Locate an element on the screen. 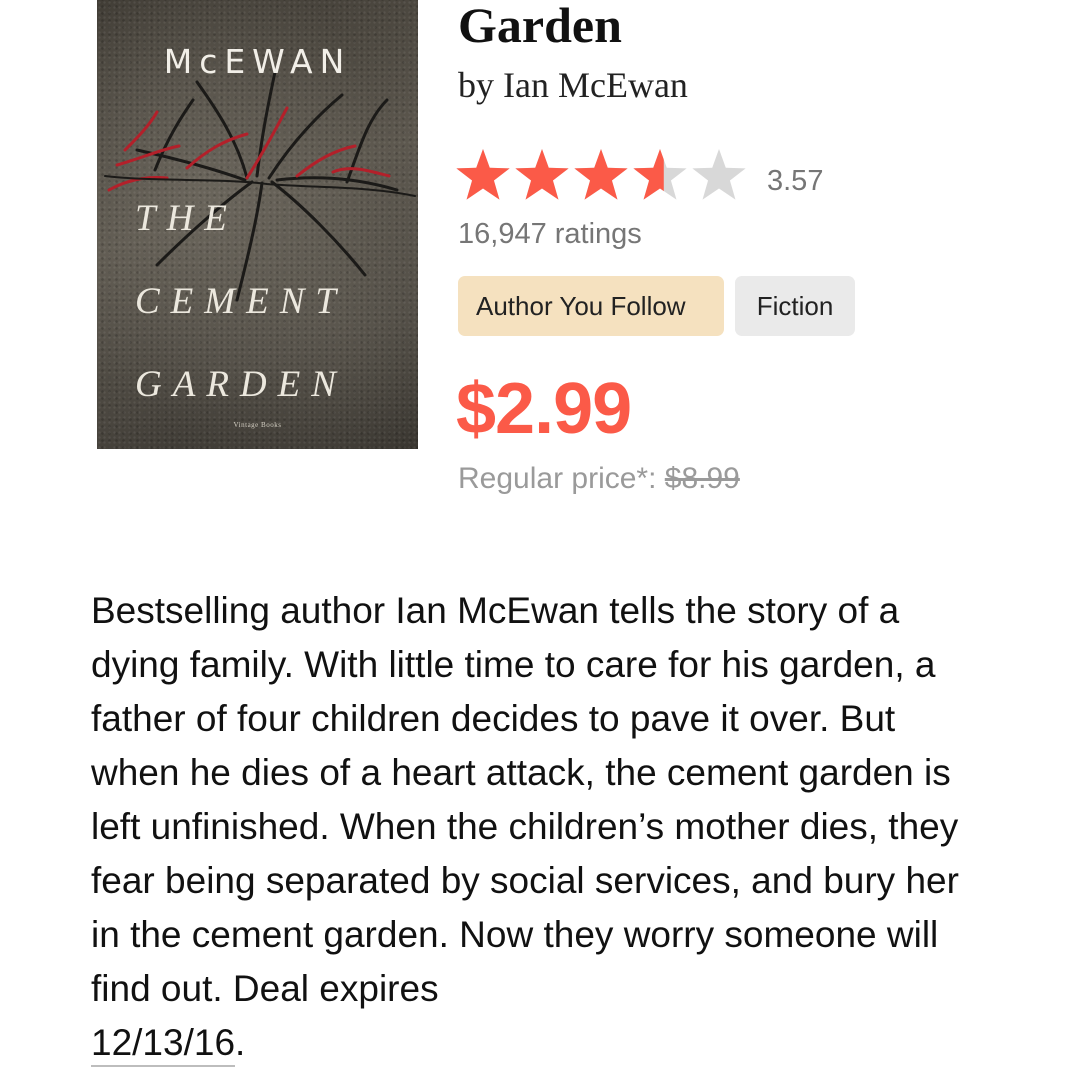 The height and width of the screenshot is (1080, 1080). book-byline: by Ian McEwan is located at coordinates (573, 85).